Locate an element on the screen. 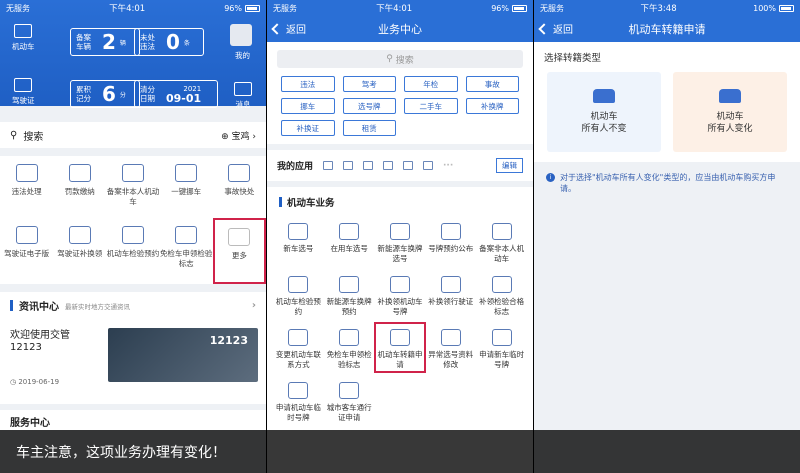  car-icon is located at coordinates (604, 96).